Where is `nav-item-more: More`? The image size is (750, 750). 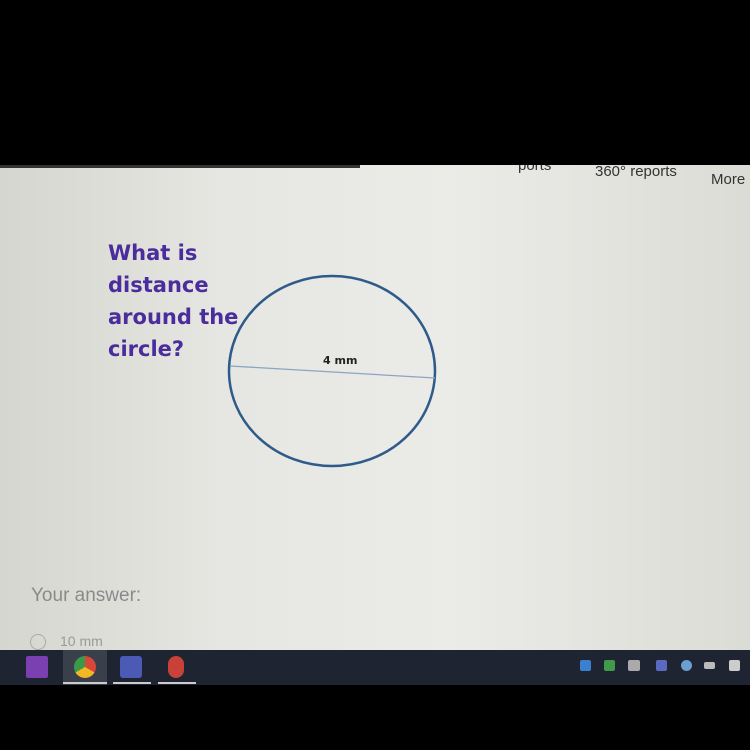 nav-item-more: More is located at coordinates (728, 179).